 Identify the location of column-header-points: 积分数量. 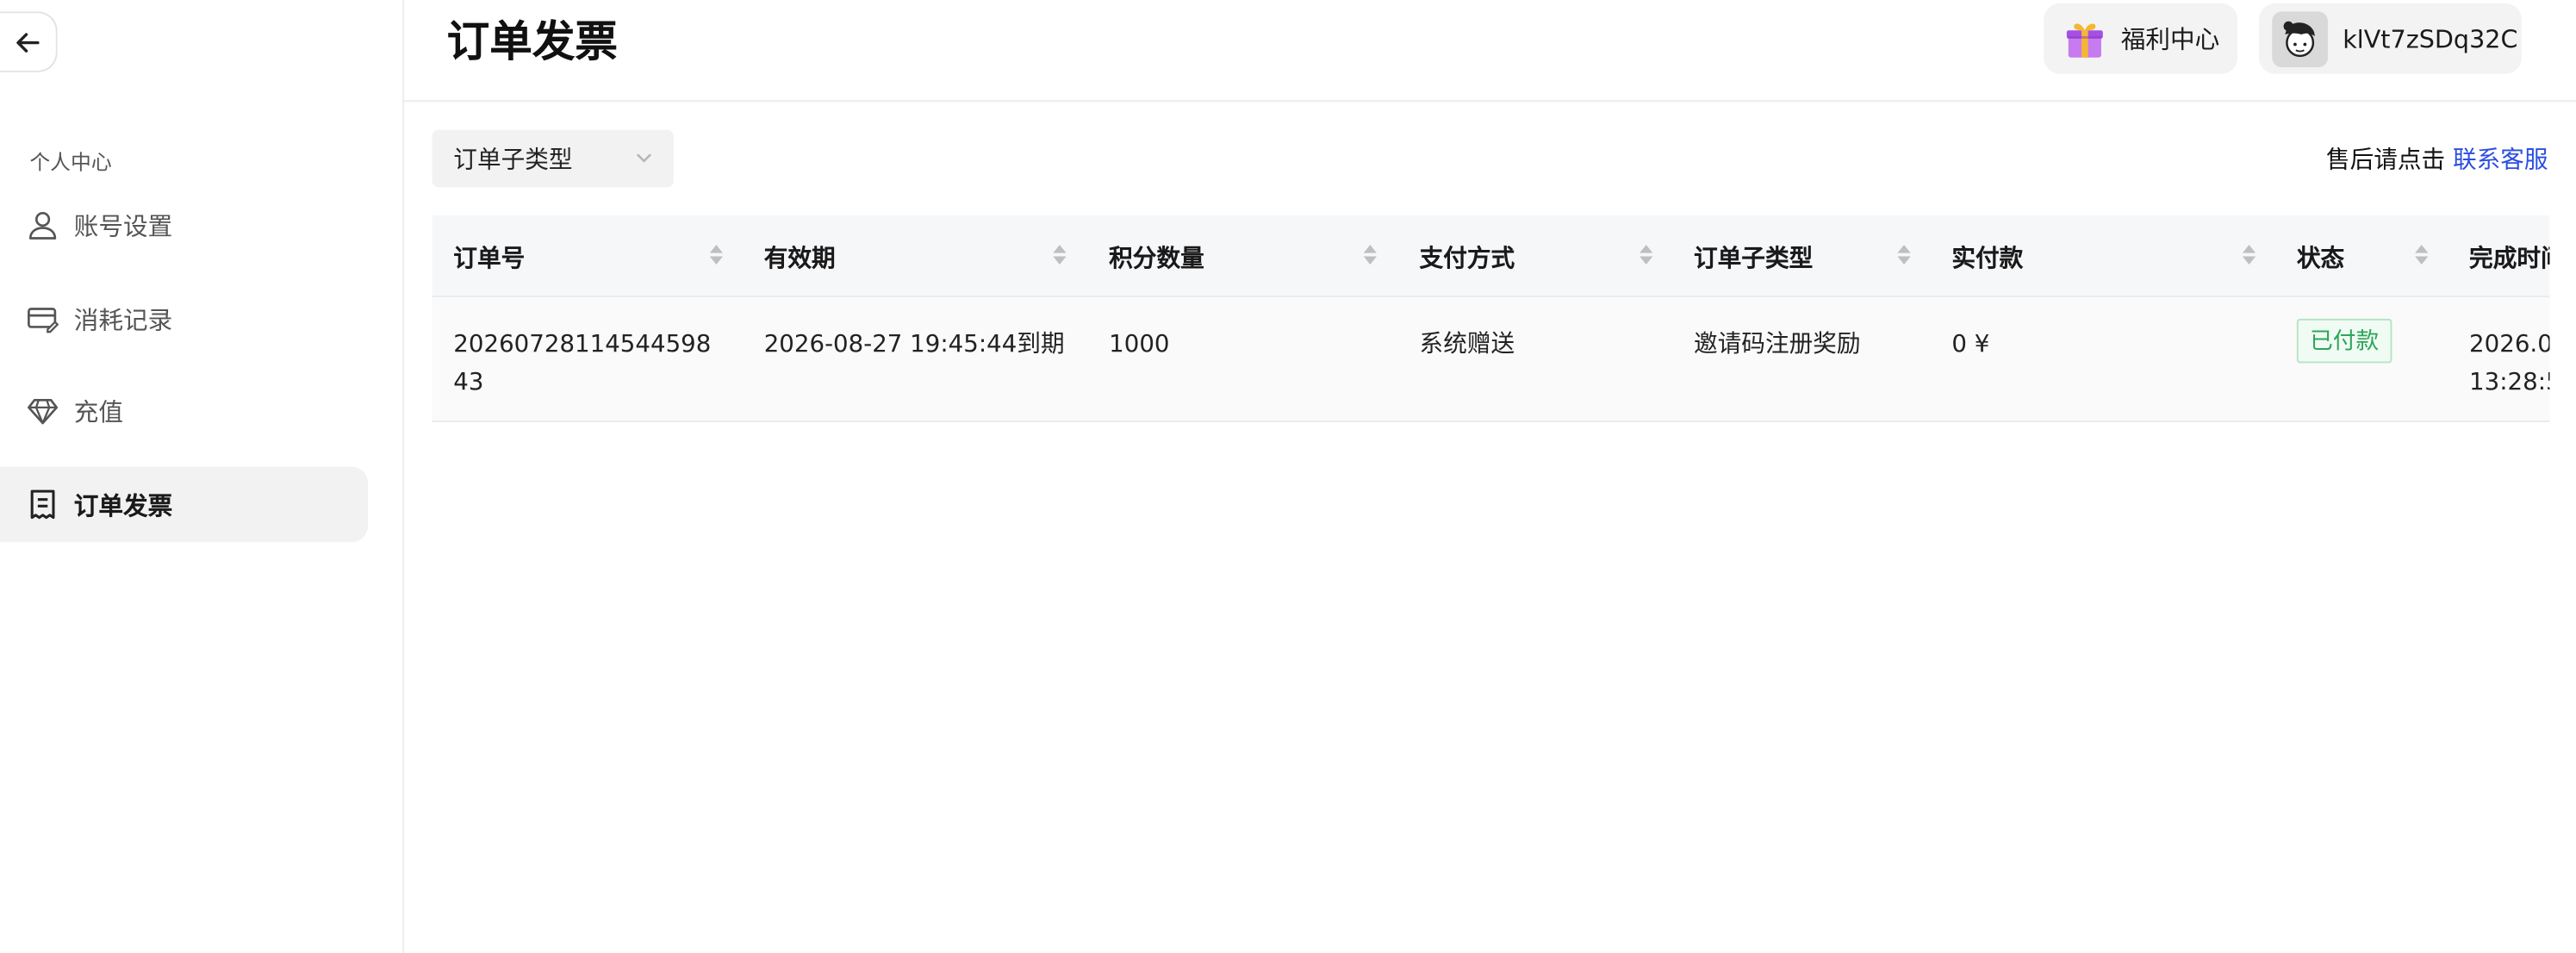
(1157, 257).